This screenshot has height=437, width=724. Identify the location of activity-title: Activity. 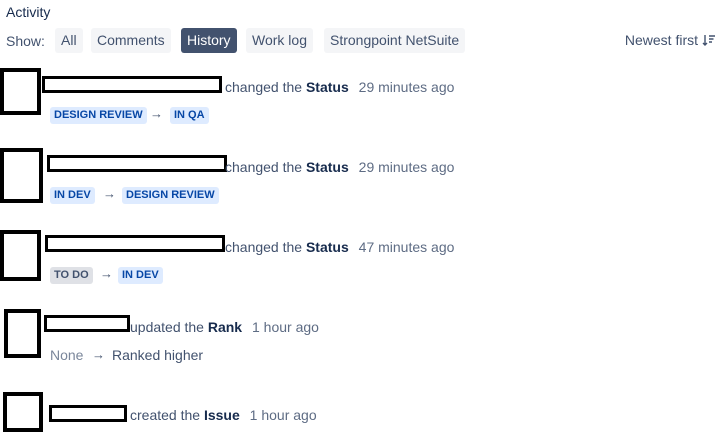
(28, 12).